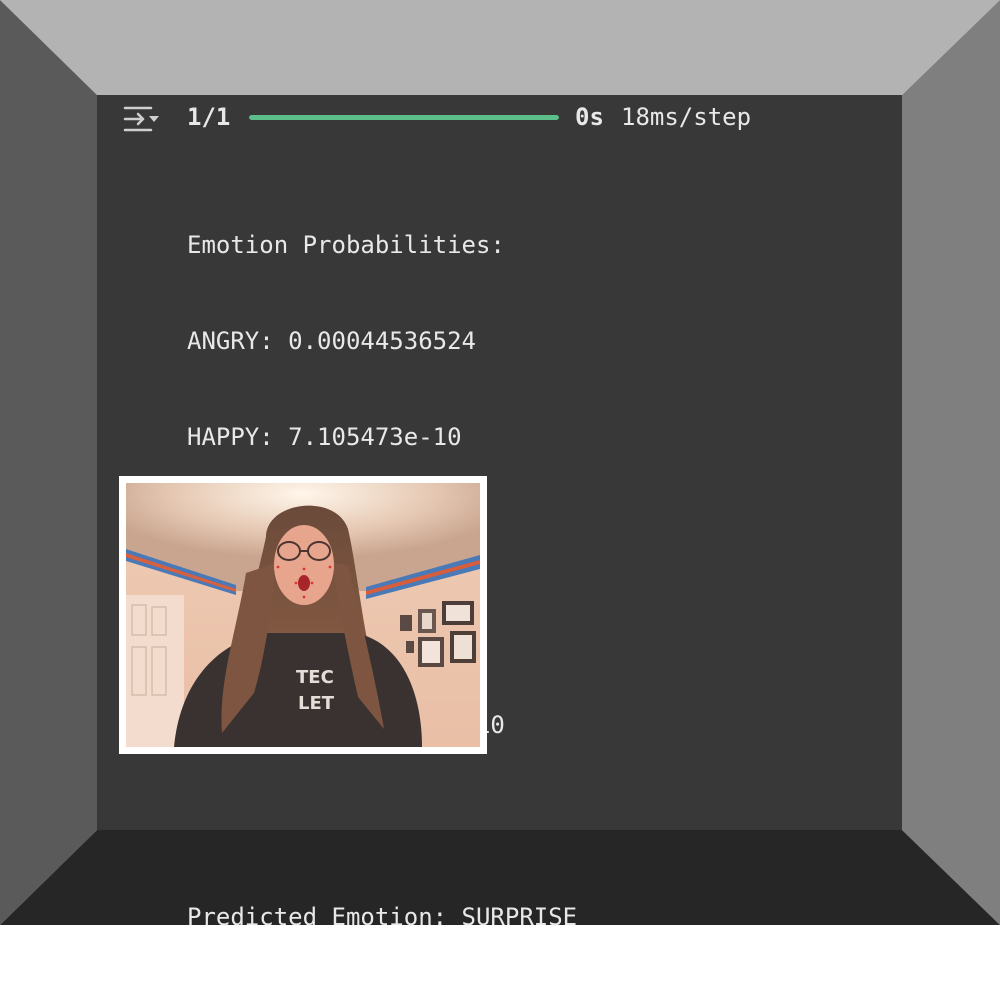 The width and height of the screenshot is (1000, 1000). Describe the element at coordinates (686, 117) in the screenshot. I see `step-rate: 18ms/step` at that location.